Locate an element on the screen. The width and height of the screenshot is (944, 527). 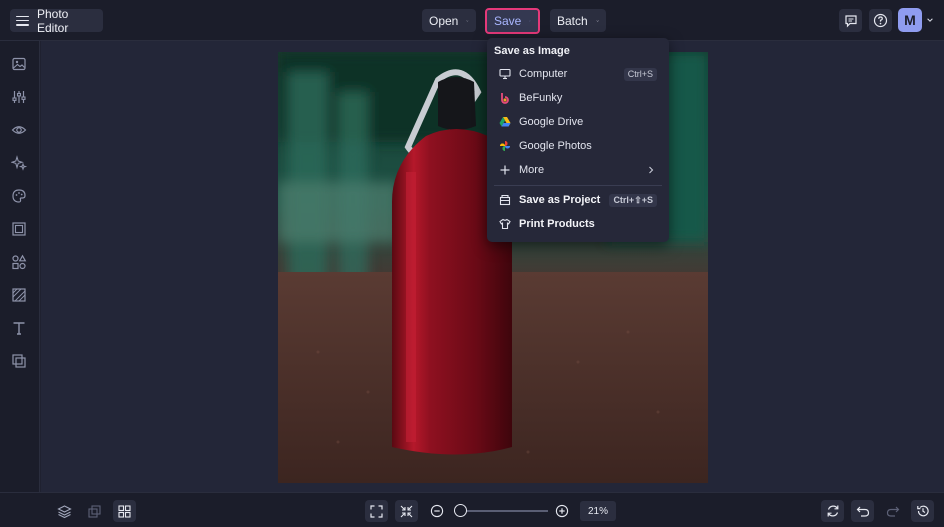
sidebar-item-view is located at coordinates (19, 130).